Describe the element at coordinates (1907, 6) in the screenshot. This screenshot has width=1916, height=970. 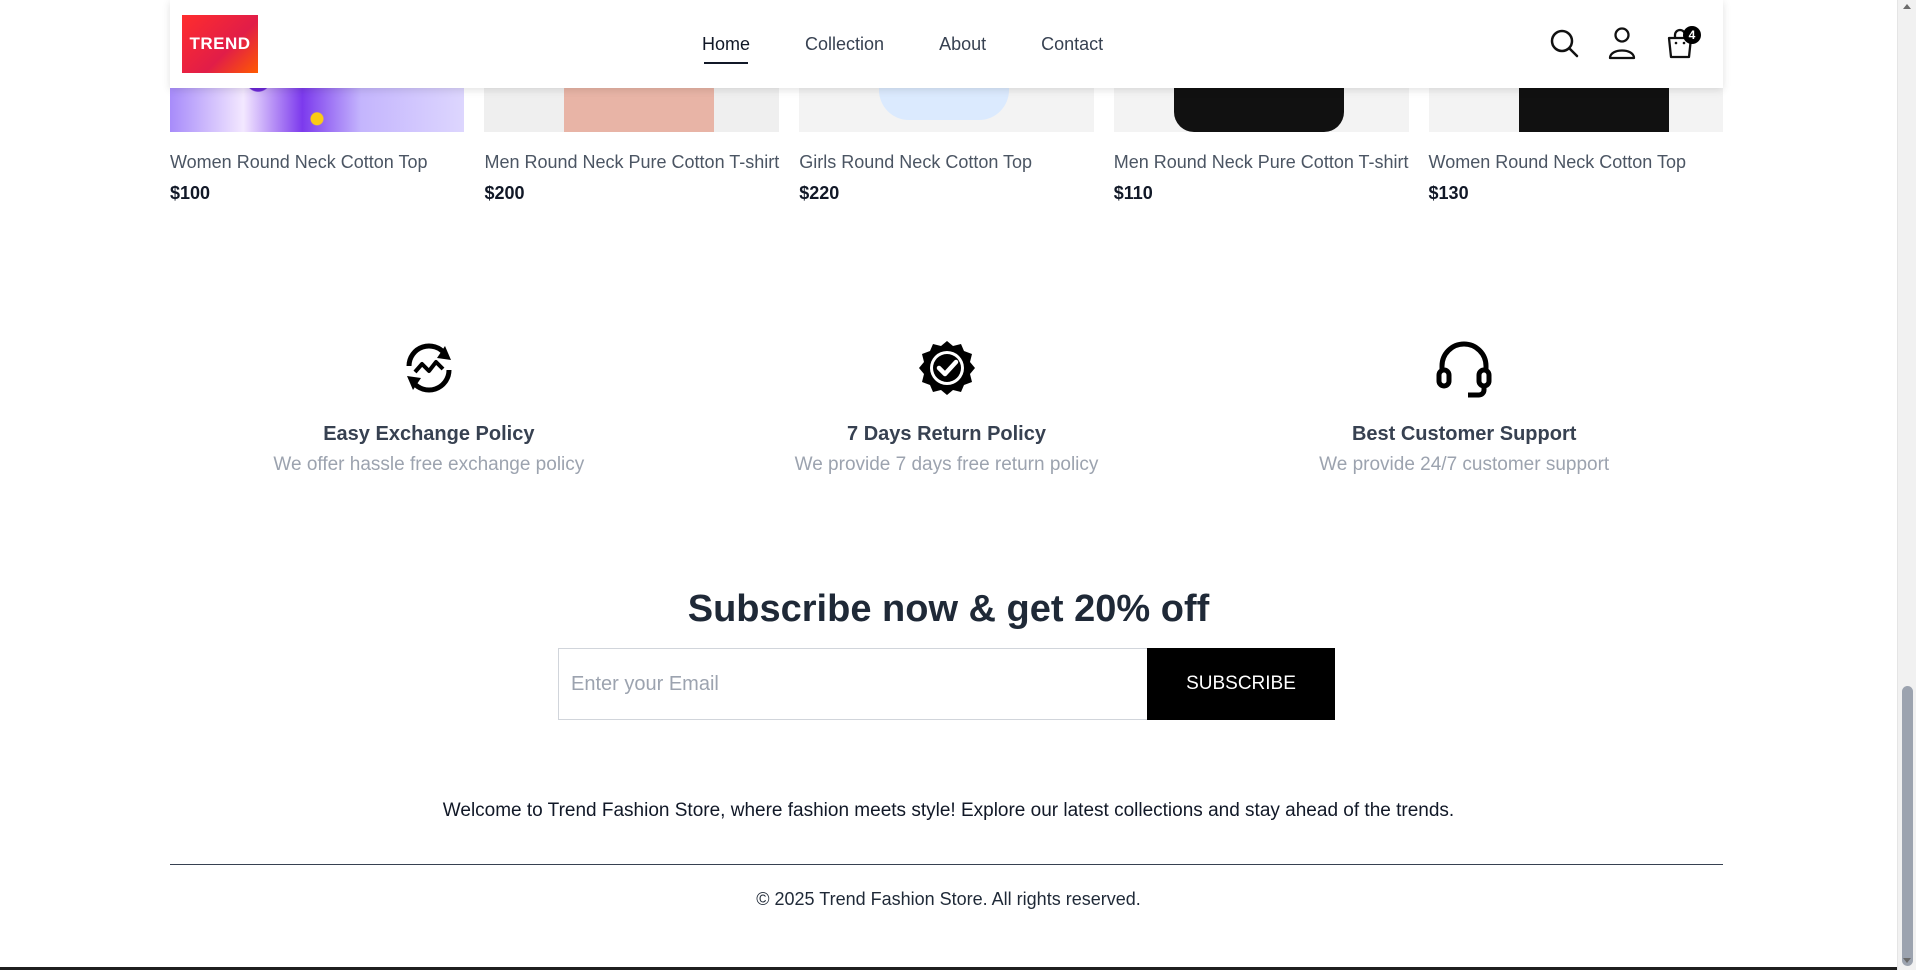
I see `scroll-up-arrow-icon` at that location.